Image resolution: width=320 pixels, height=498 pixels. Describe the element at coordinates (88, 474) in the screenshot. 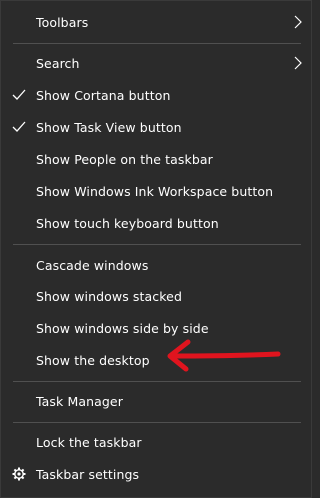

I see `menu-item-label: Taskbar settings` at that location.